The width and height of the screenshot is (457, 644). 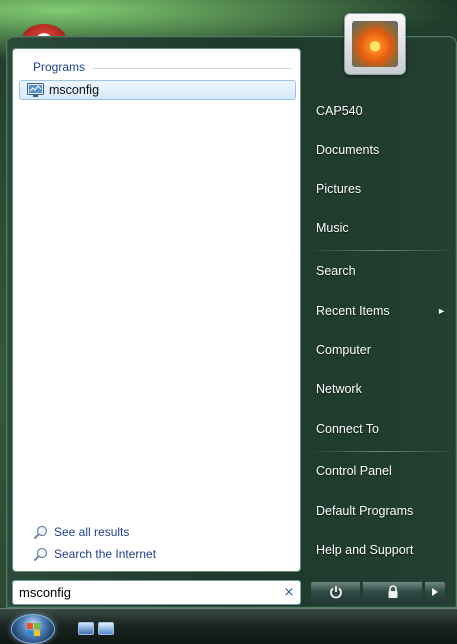 What do you see at coordinates (353, 311) in the screenshot?
I see `right-item-label: Recent Items` at bounding box center [353, 311].